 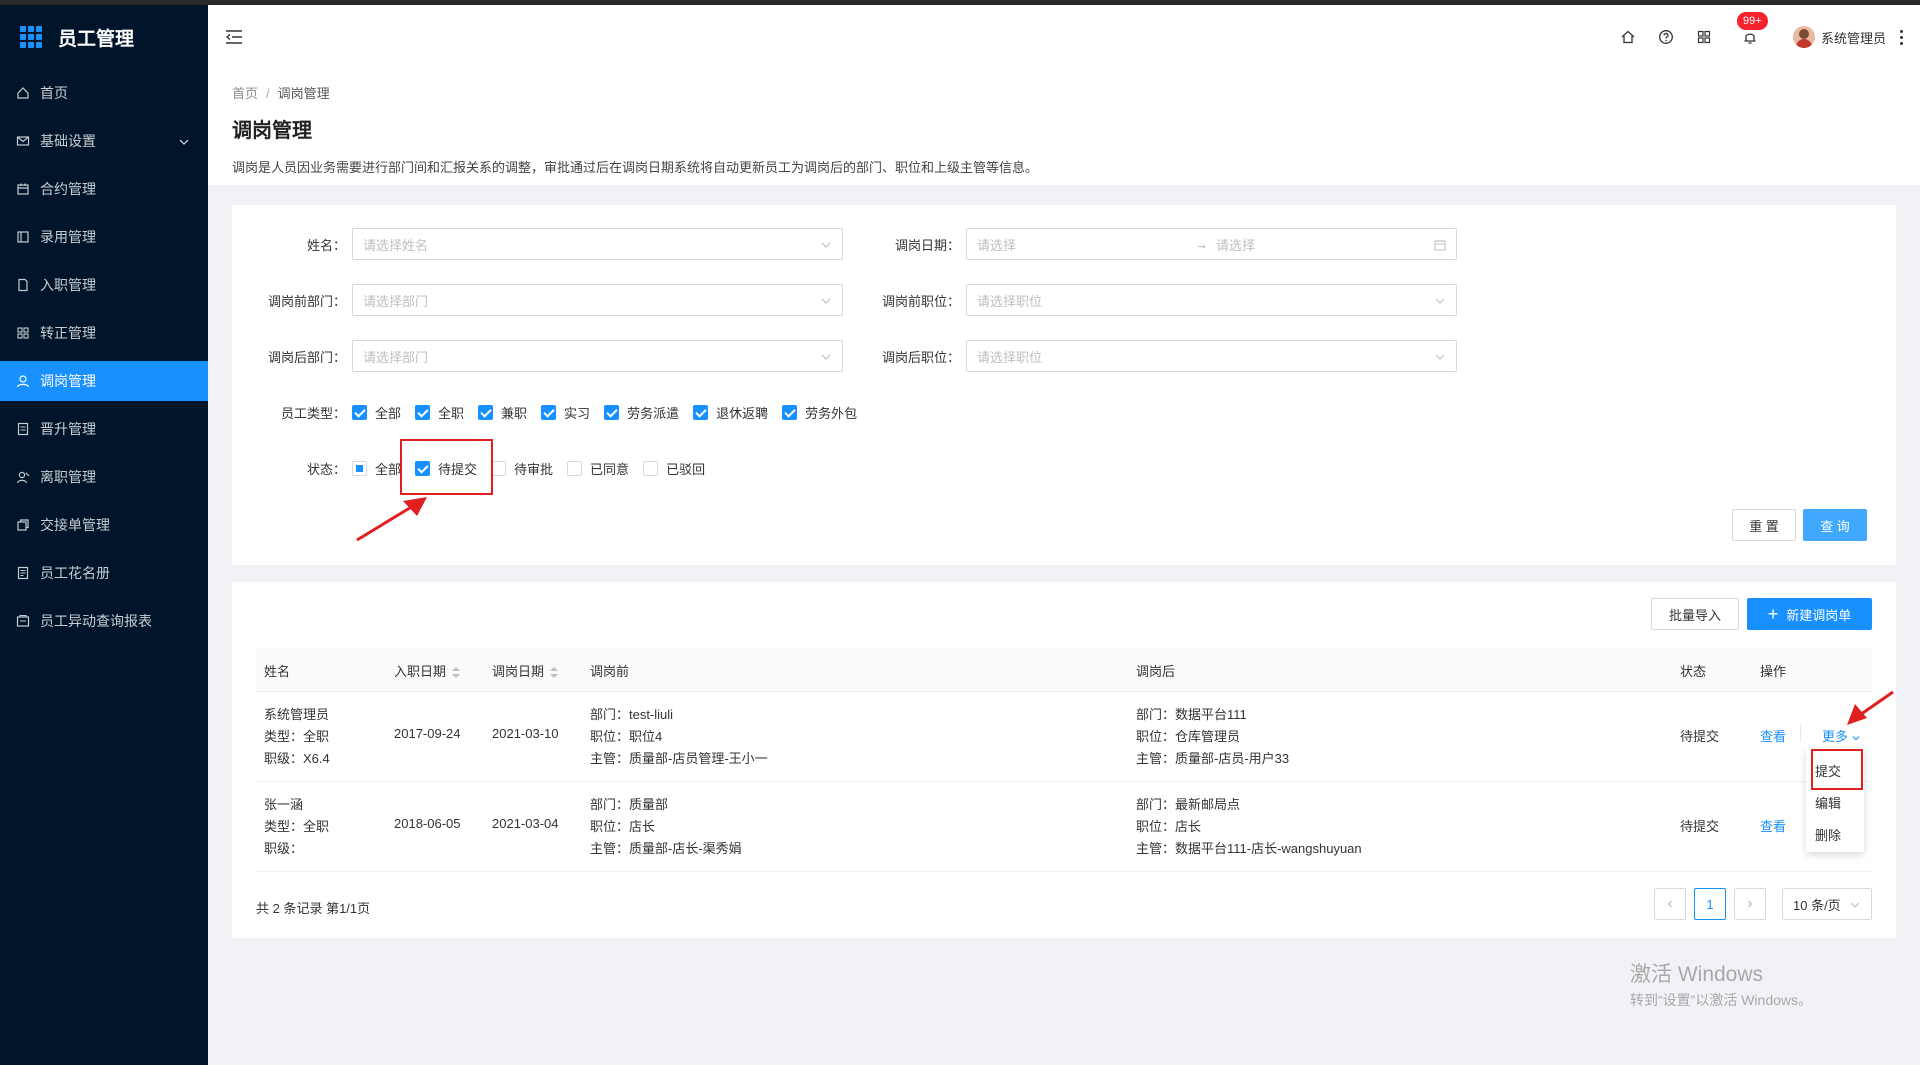 I want to click on new-transfer-button: + 新建调岗单, so click(x=1809, y=614).